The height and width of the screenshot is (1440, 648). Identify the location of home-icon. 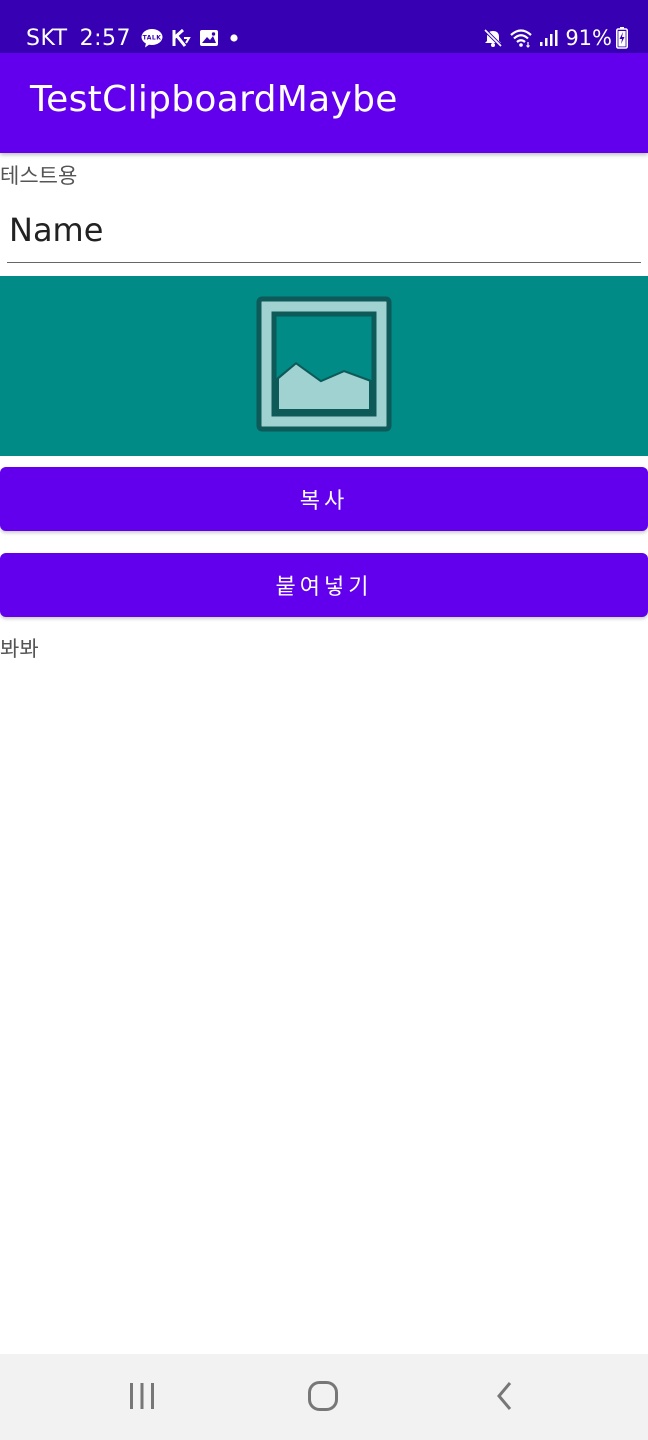
(323, 1398).